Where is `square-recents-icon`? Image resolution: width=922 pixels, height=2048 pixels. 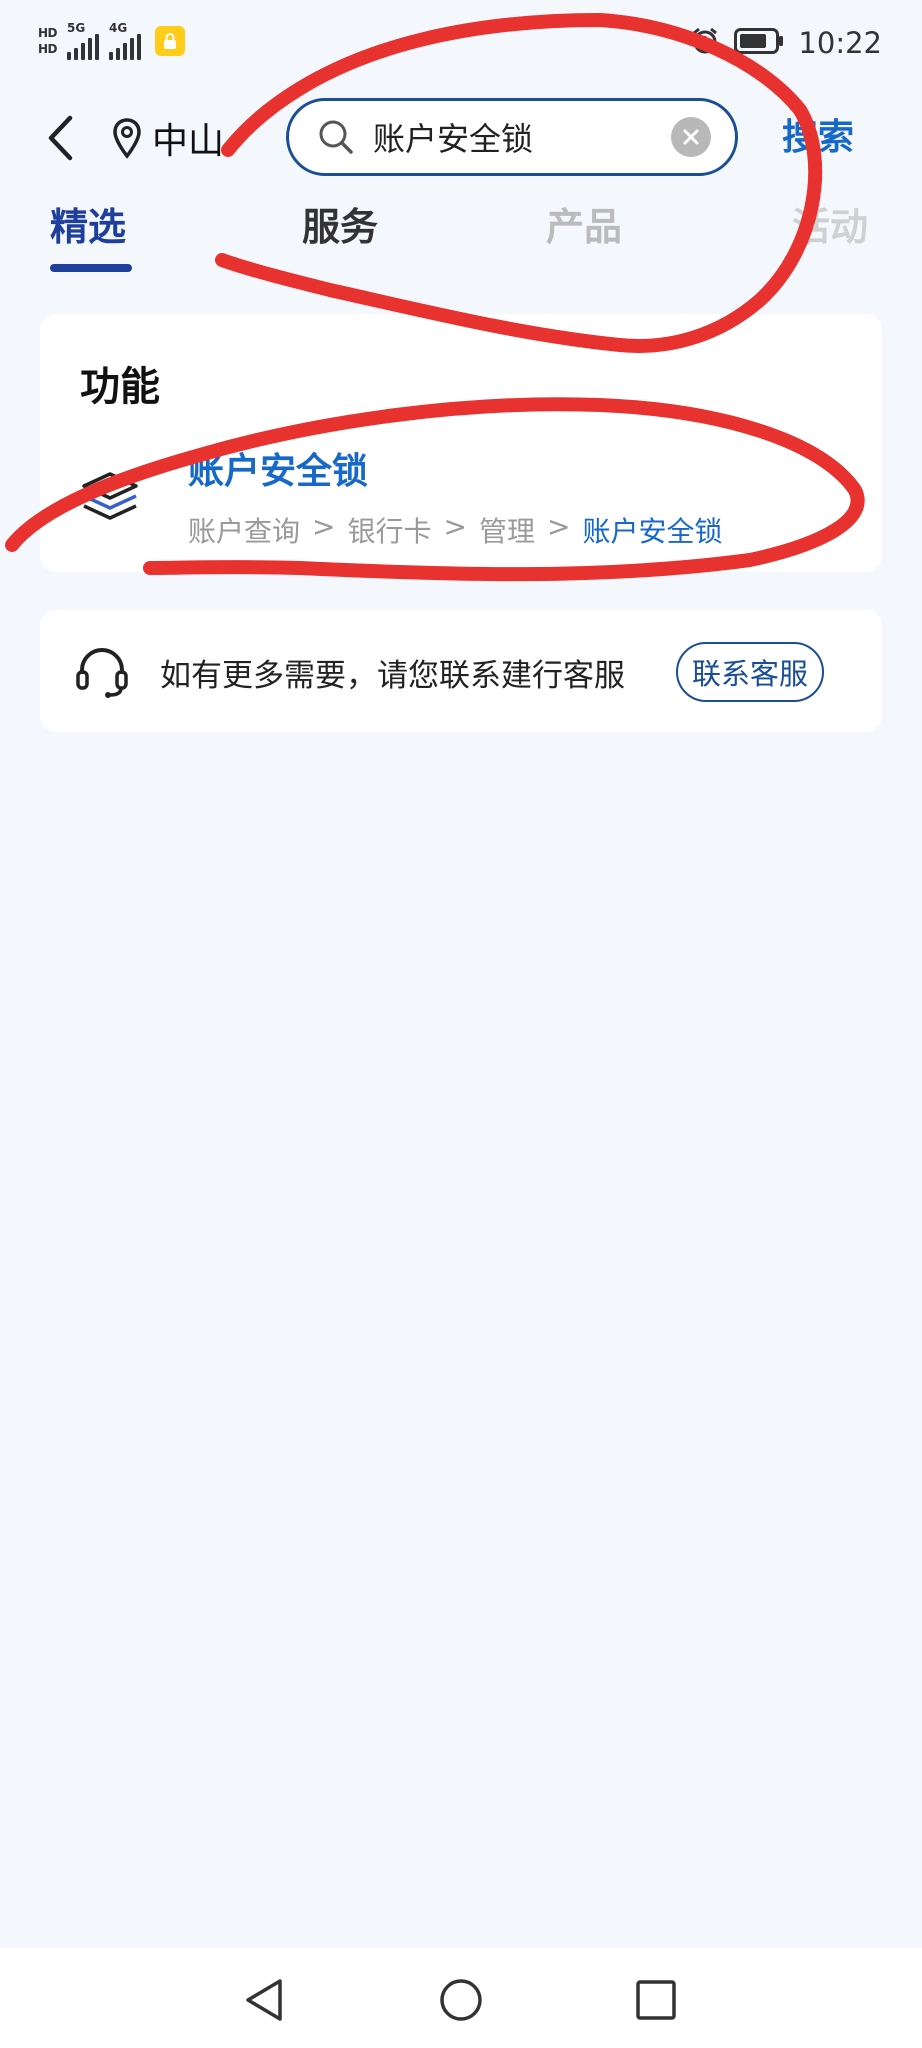
square-recents-icon is located at coordinates (656, 2000).